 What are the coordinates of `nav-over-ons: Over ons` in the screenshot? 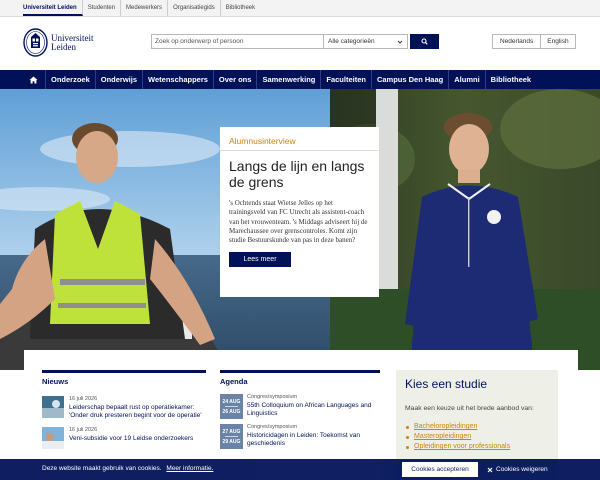 It's located at (236, 79).